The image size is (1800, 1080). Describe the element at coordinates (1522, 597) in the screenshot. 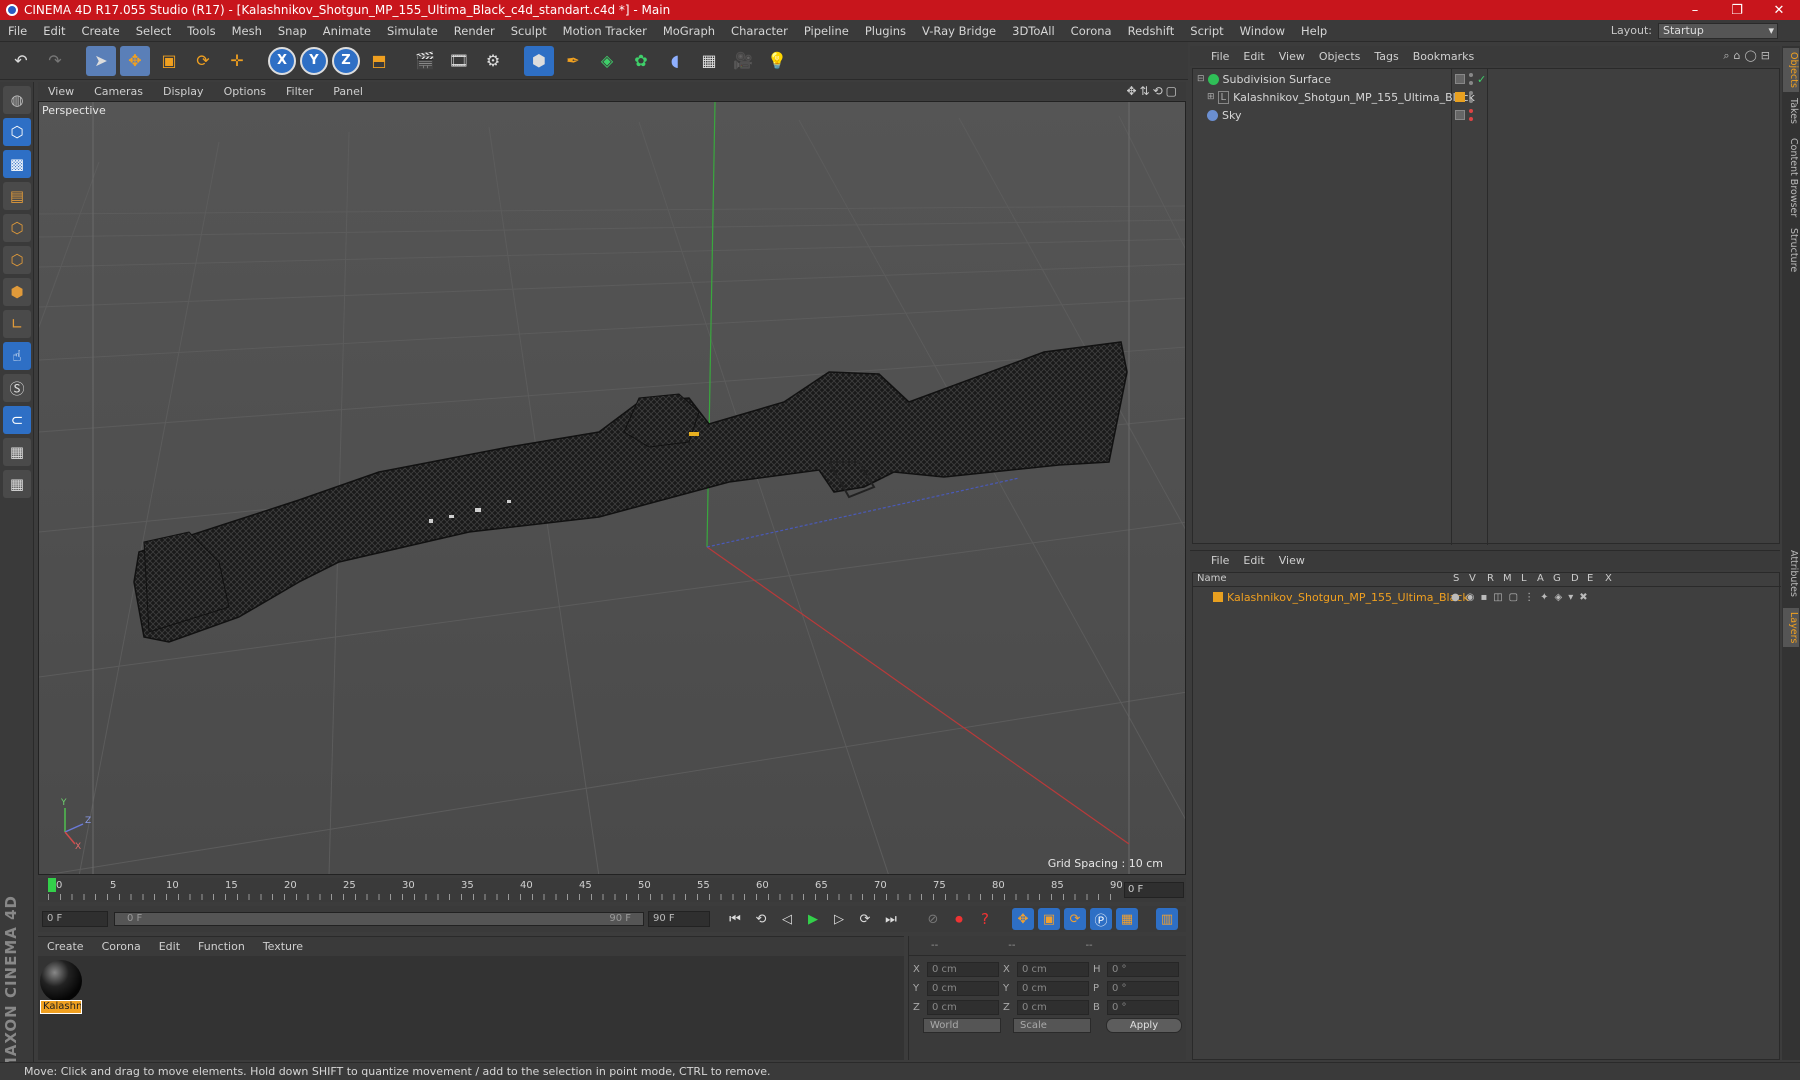

I see `layer-toggle-icons: ●◉▪◫▢⋮✦◈▾✖` at that location.